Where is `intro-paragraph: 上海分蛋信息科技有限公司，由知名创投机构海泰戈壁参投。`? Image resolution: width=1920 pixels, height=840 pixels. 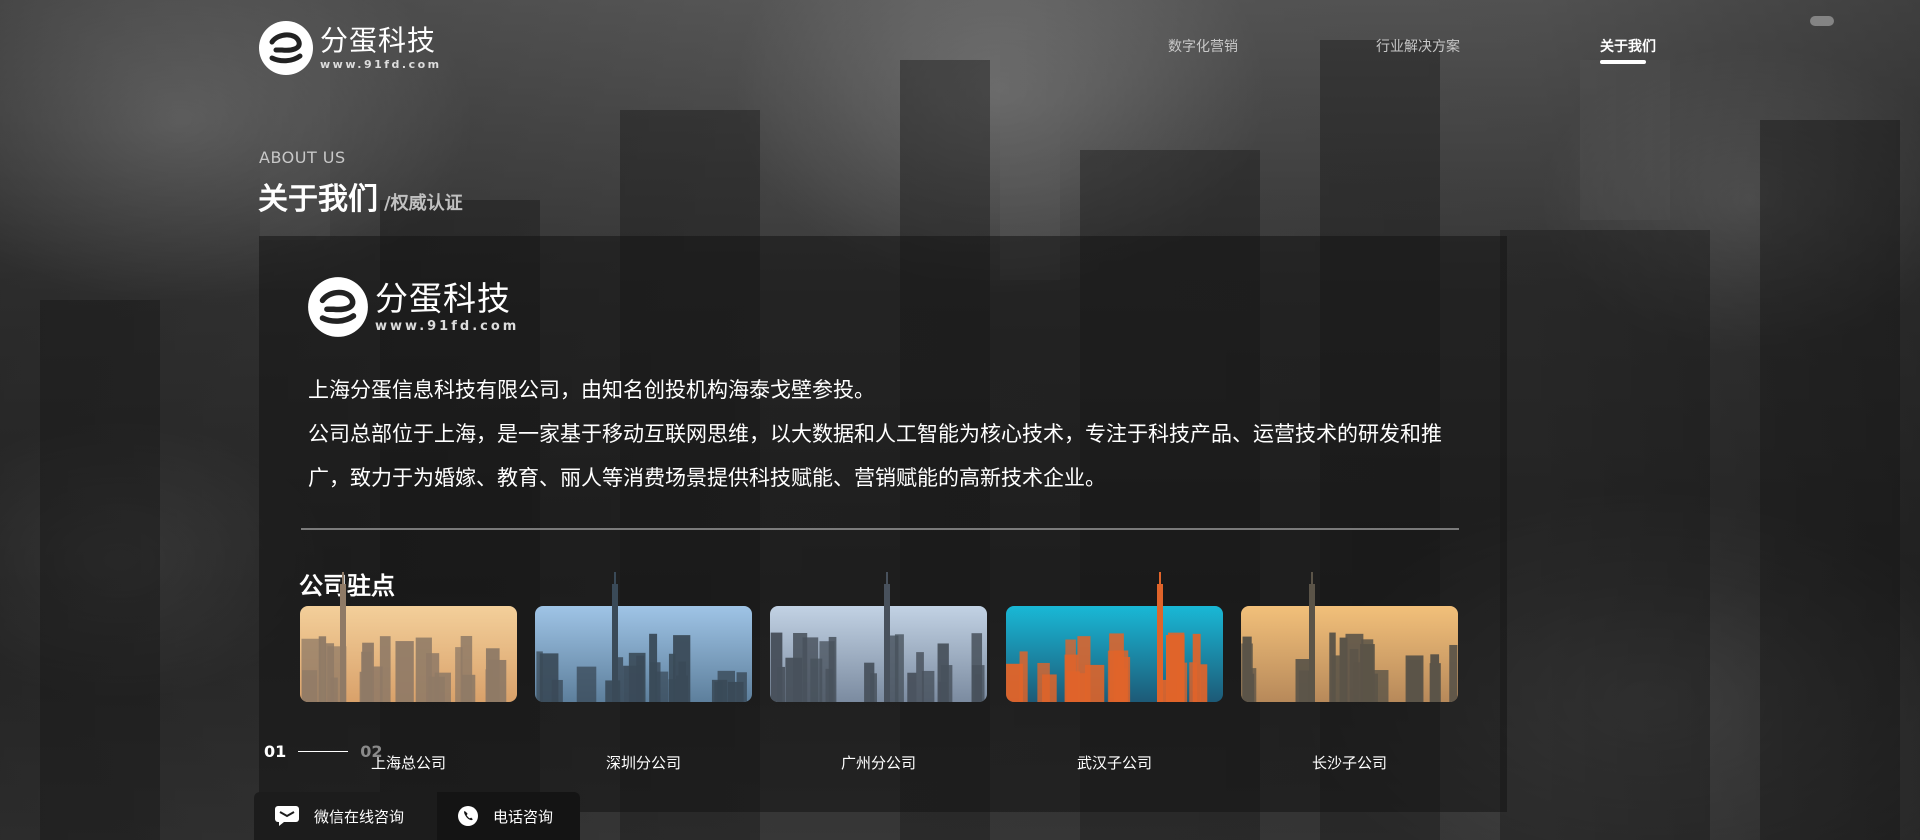
intro-paragraph: 上海分蛋信息科技有限公司，由知名创投机构海泰戈壁参投。 is located at coordinates (591, 390).